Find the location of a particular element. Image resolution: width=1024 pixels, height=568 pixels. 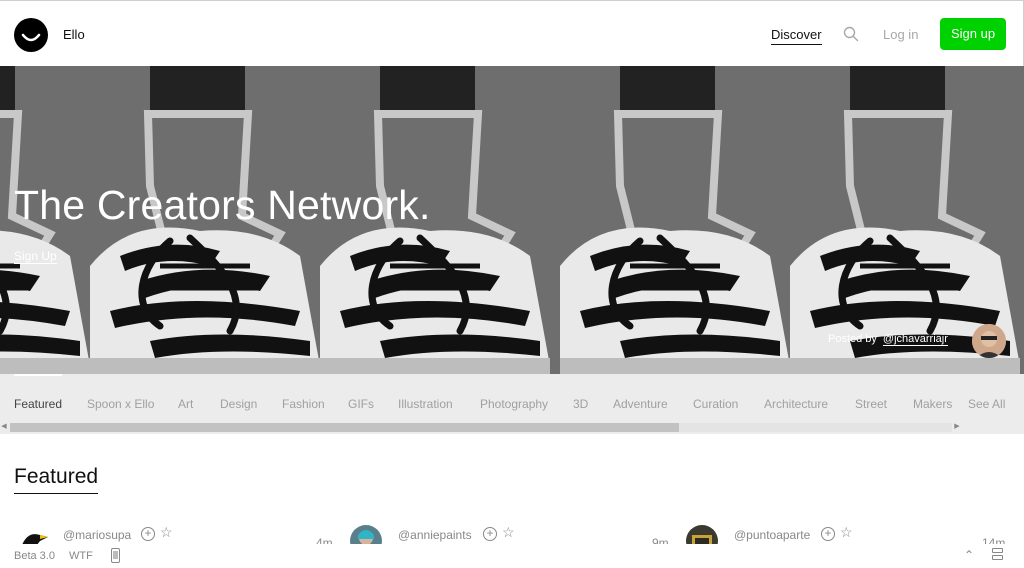

category-gifs: GIFs is located at coordinates (361, 404).